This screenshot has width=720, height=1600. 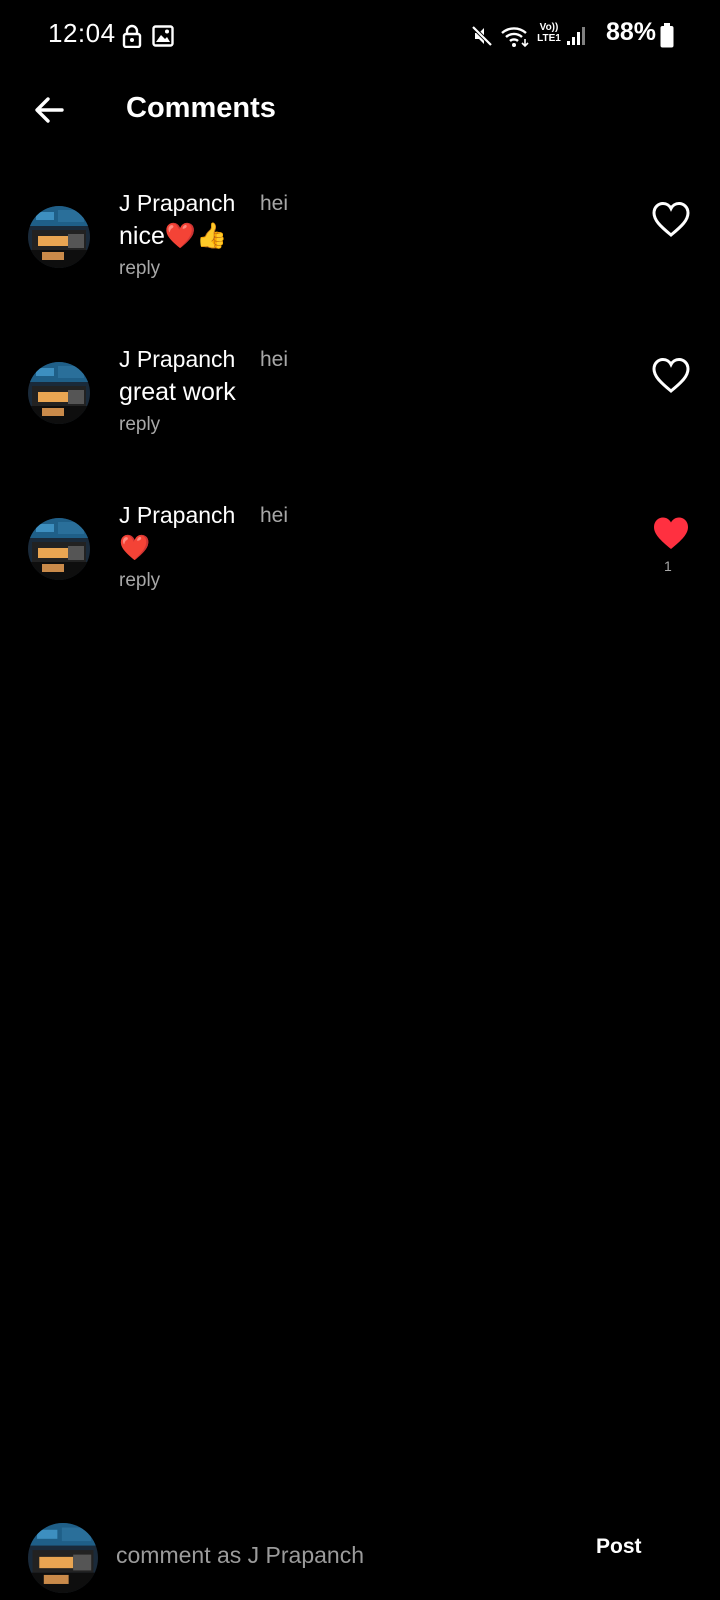 What do you see at coordinates (667, 35) in the screenshot?
I see `battery-icon` at bounding box center [667, 35].